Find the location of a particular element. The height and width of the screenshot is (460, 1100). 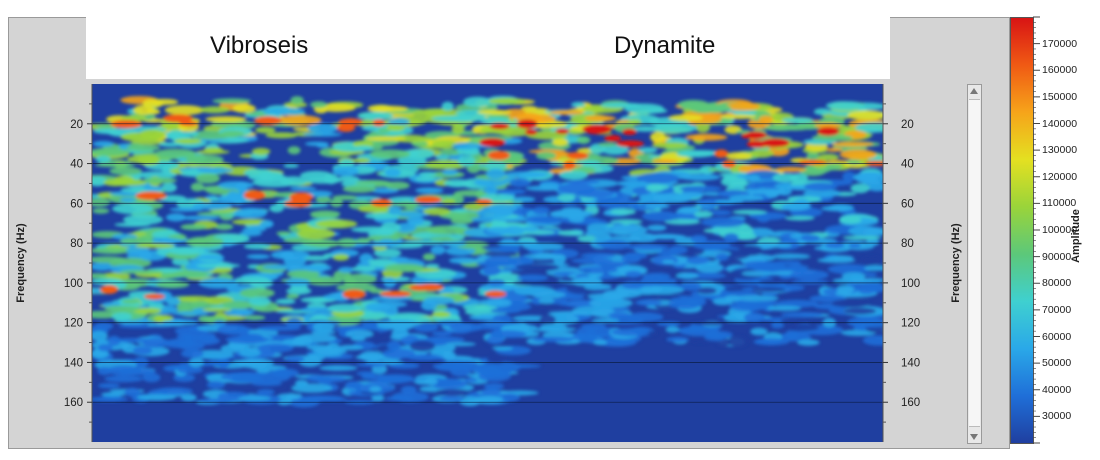

vertical-scrollbar is located at coordinates (974, 264).